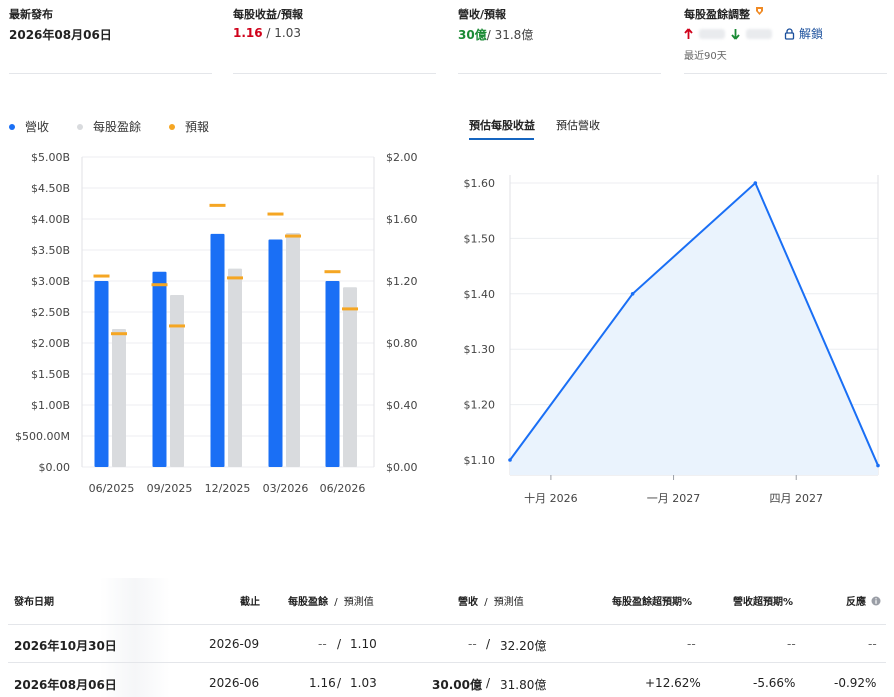  I want to click on x-axis-tick-label: 十月 2026, so click(551, 498).